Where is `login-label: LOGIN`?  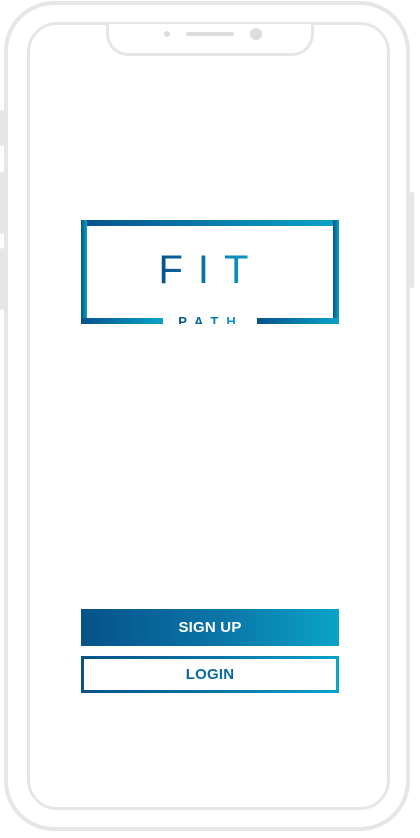 login-label: LOGIN is located at coordinates (210, 674).